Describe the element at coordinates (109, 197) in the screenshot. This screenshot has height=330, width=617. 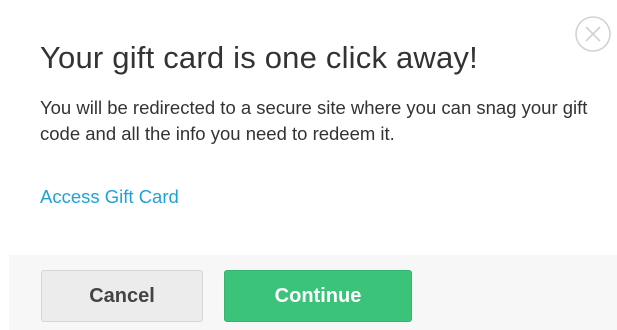
I see `access-gift-card-link: Access Gift Card` at that location.